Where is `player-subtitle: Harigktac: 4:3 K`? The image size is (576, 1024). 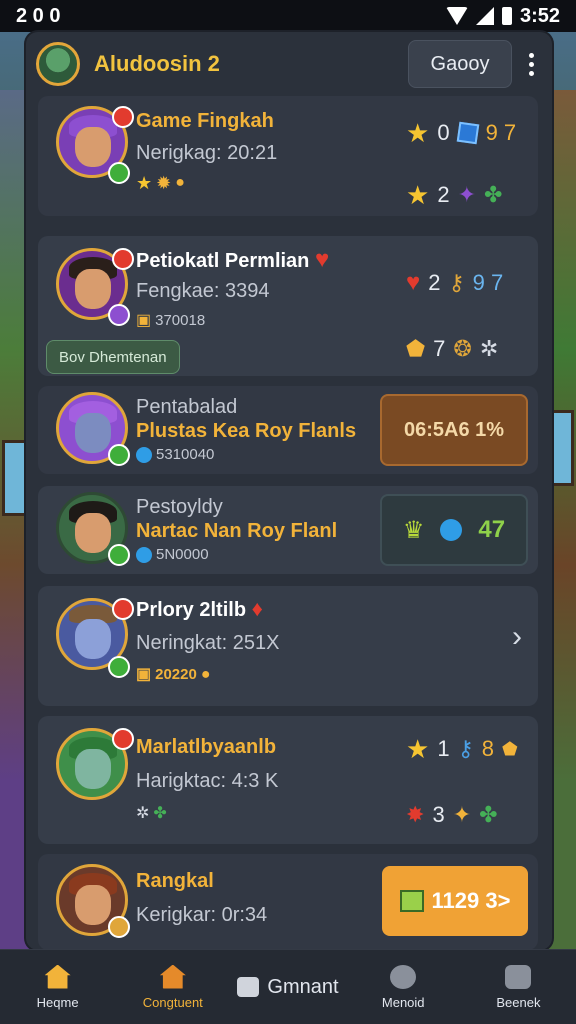
player-subtitle: Harigktac: 4:3 K is located at coordinates (207, 781).